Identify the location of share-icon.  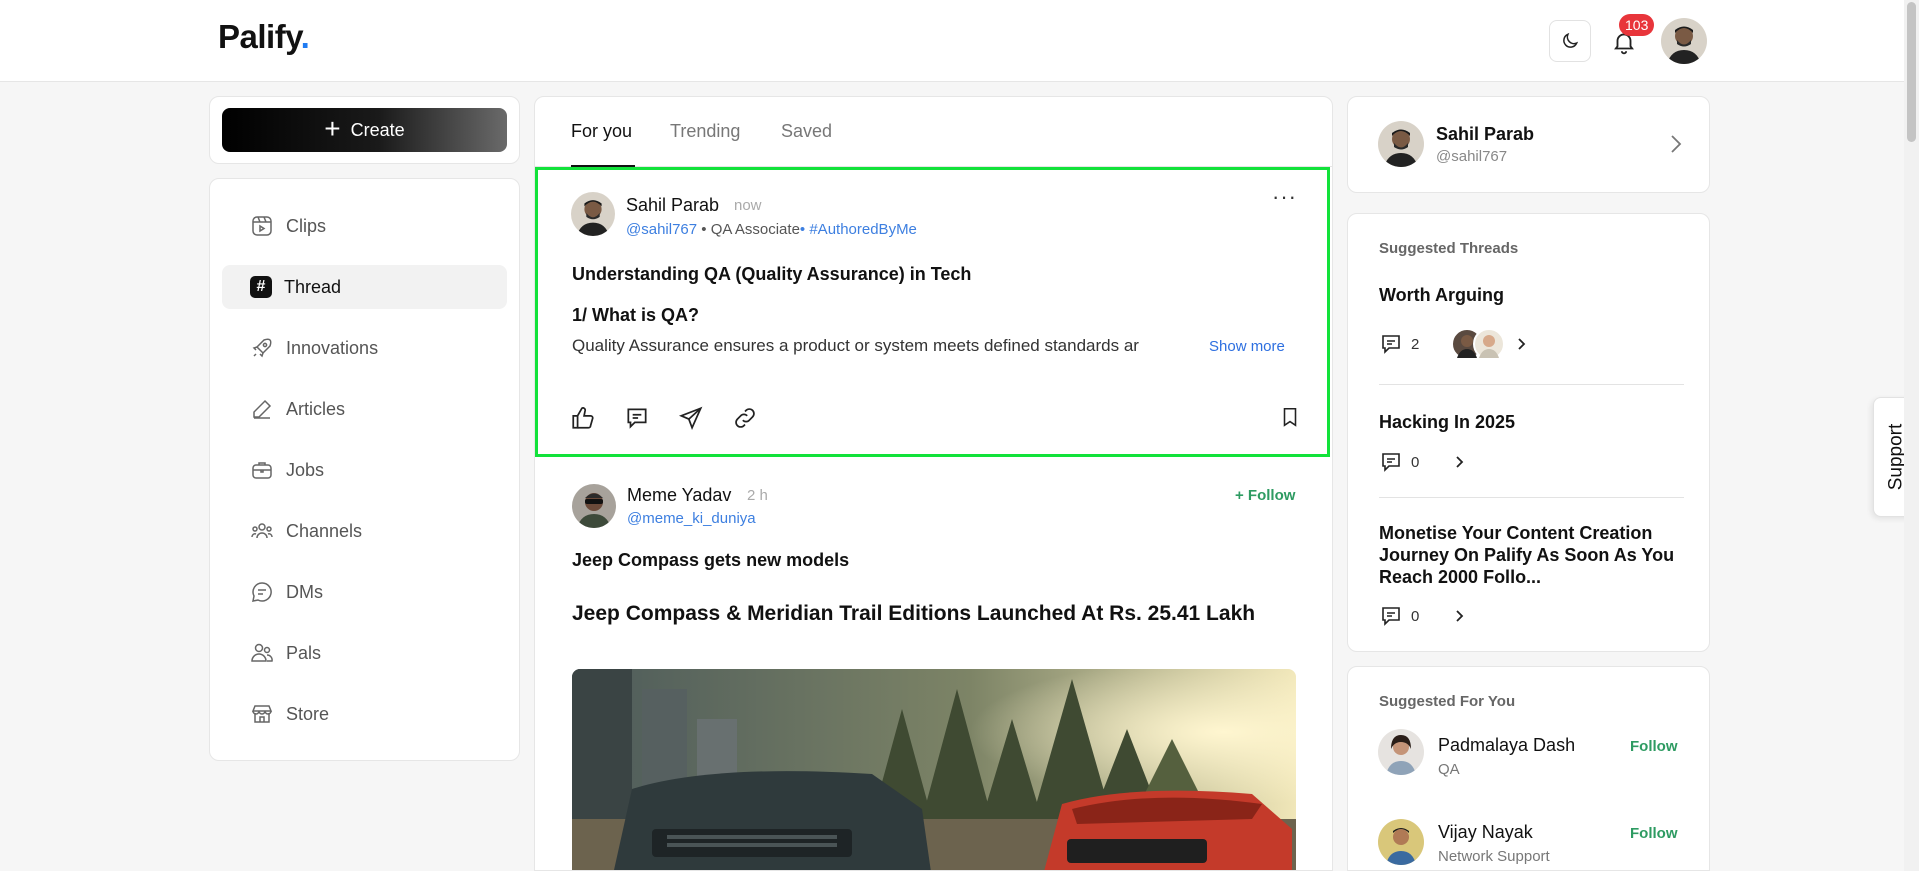
(691, 418).